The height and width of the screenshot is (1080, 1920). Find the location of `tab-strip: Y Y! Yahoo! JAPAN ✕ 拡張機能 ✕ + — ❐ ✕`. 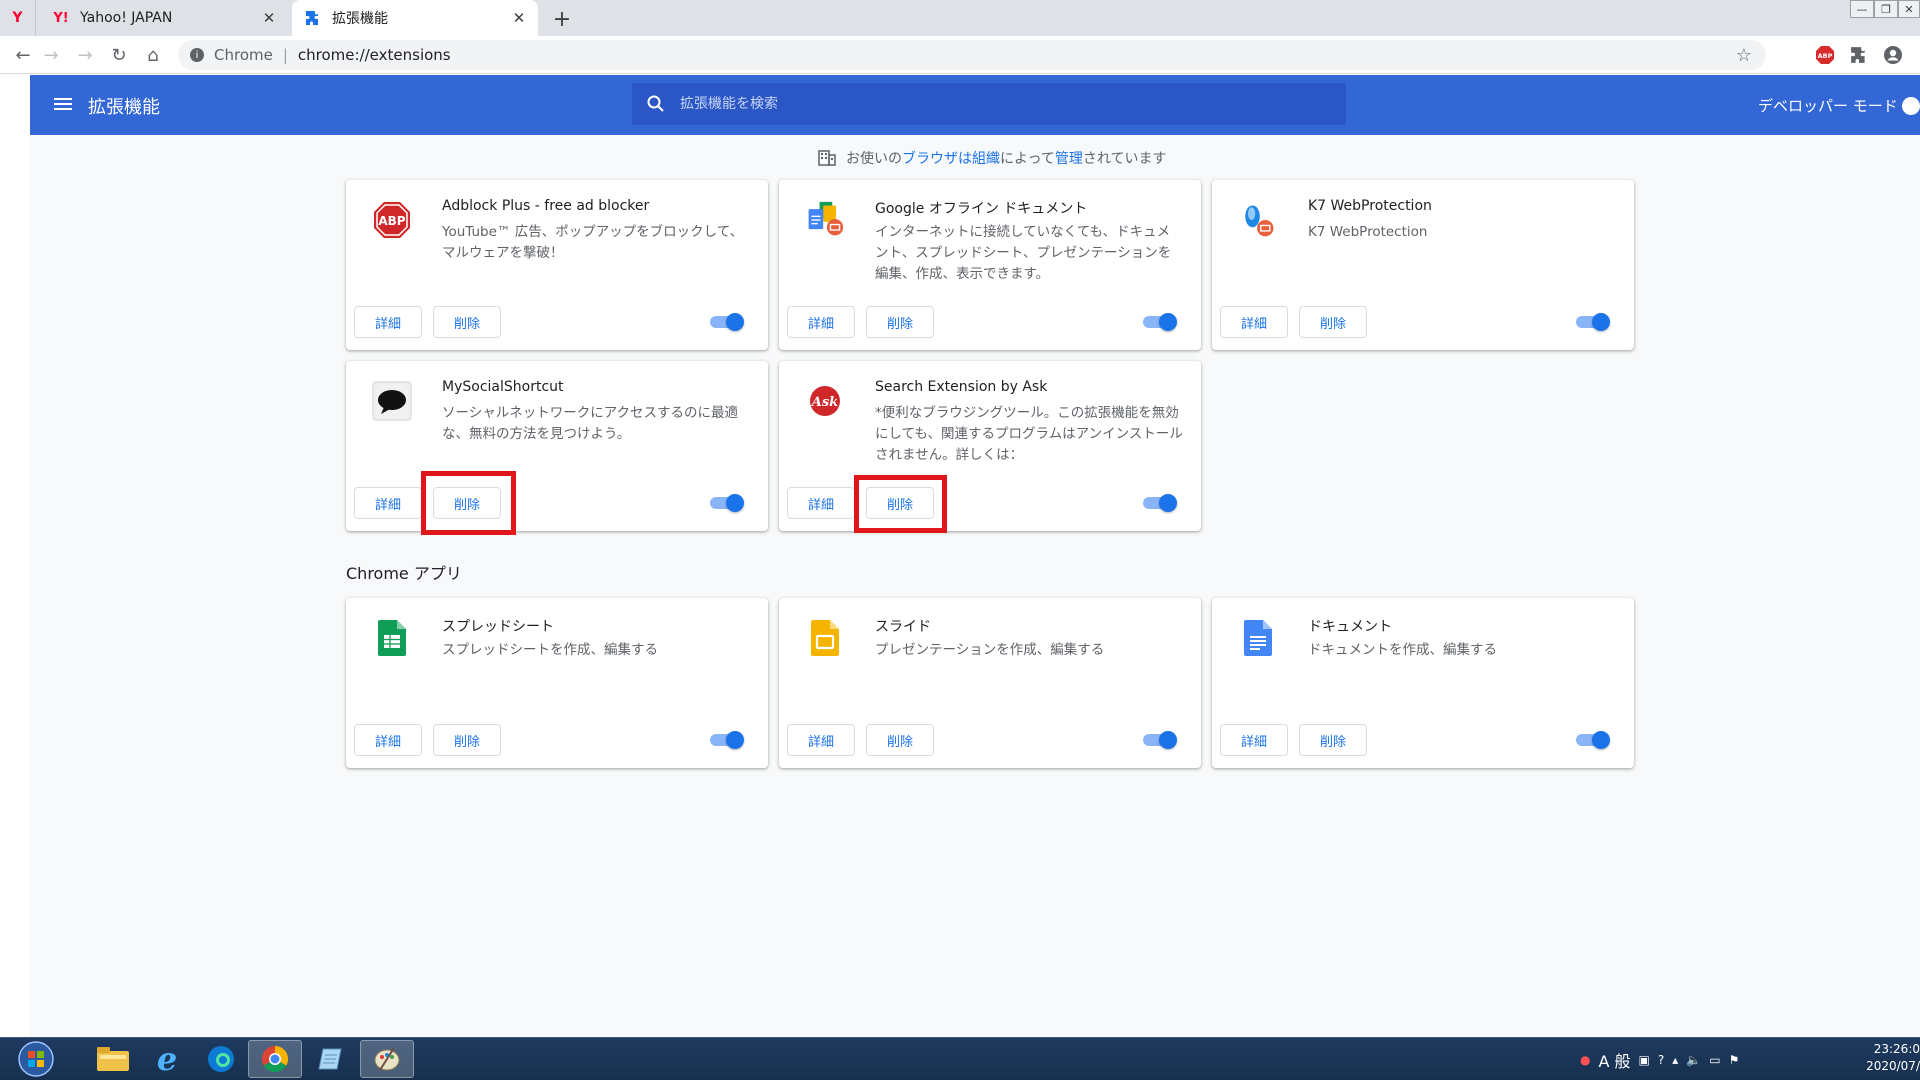

tab-strip: Y Y! Yahoo! JAPAN ✕ 拡張機能 ✕ + — ❐ ✕ is located at coordinates (960, 18).